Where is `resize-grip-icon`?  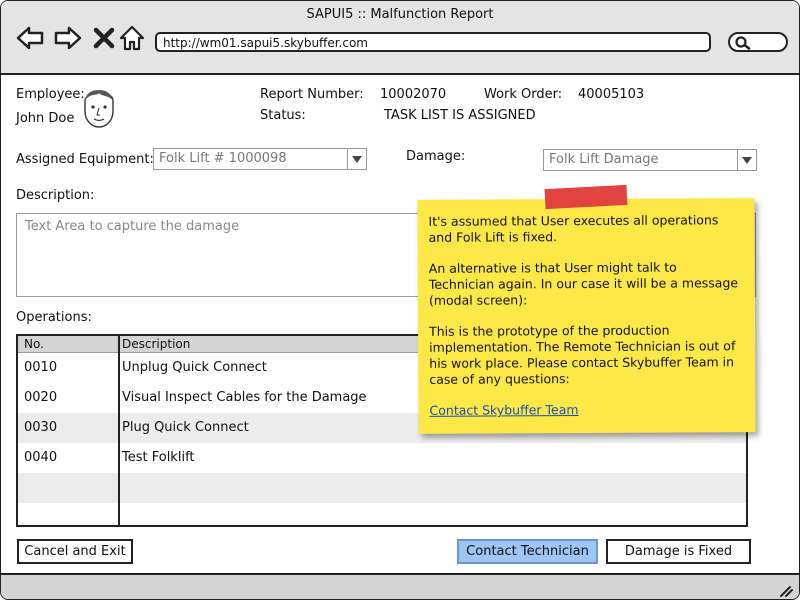
resize-grip-icon is located at coordinates (785, 590).